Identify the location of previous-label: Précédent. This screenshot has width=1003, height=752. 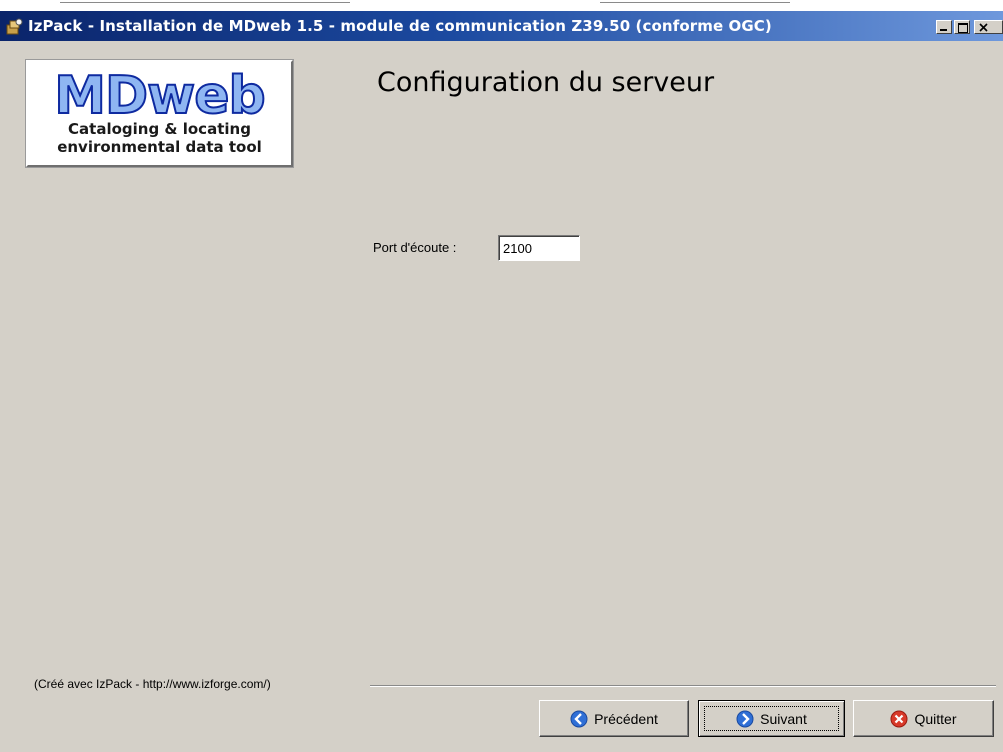
(626, 718).